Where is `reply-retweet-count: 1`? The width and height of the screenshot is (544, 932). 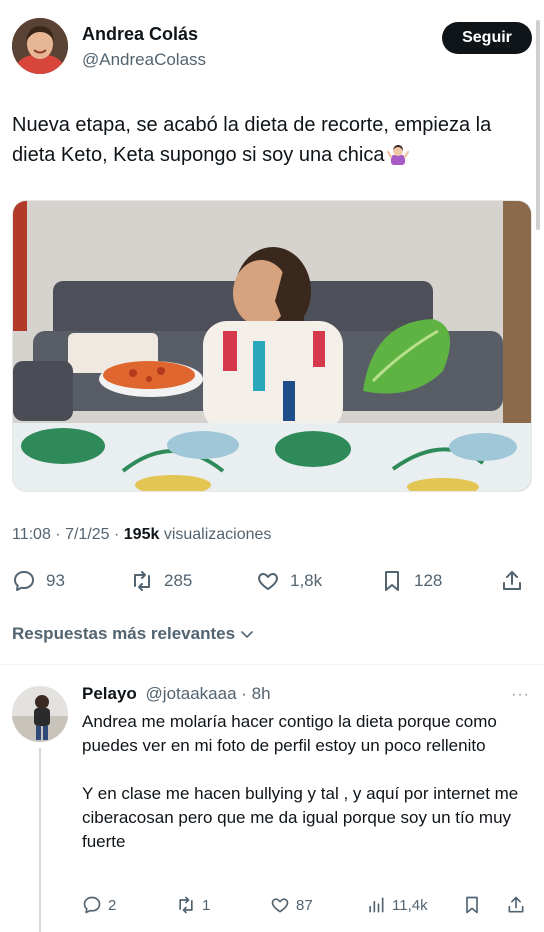
reply-retweet-count: 1 is located at coordinates (206, 905).